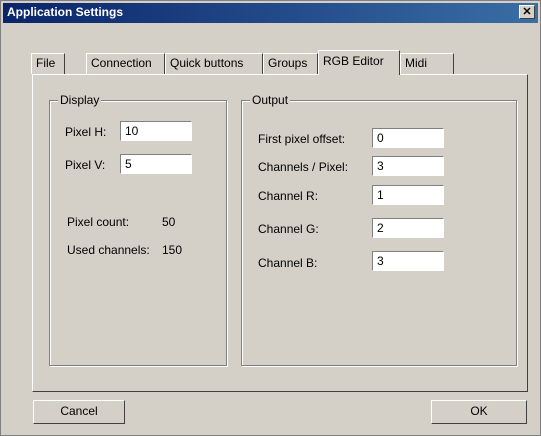 This screenshot has width=541, height=436. Describe the element at coordinates (288, 263) in the screenshot. I see `channel-b-label: Channel B:` at that location.